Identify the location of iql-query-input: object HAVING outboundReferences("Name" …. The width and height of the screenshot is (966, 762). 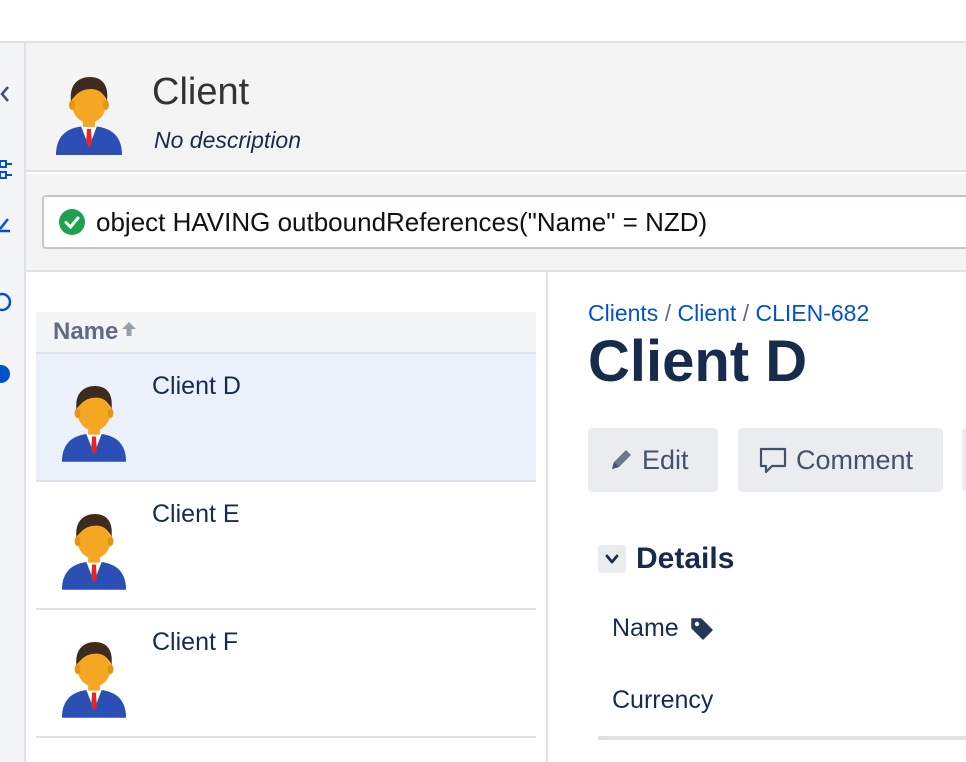
(504, 222).